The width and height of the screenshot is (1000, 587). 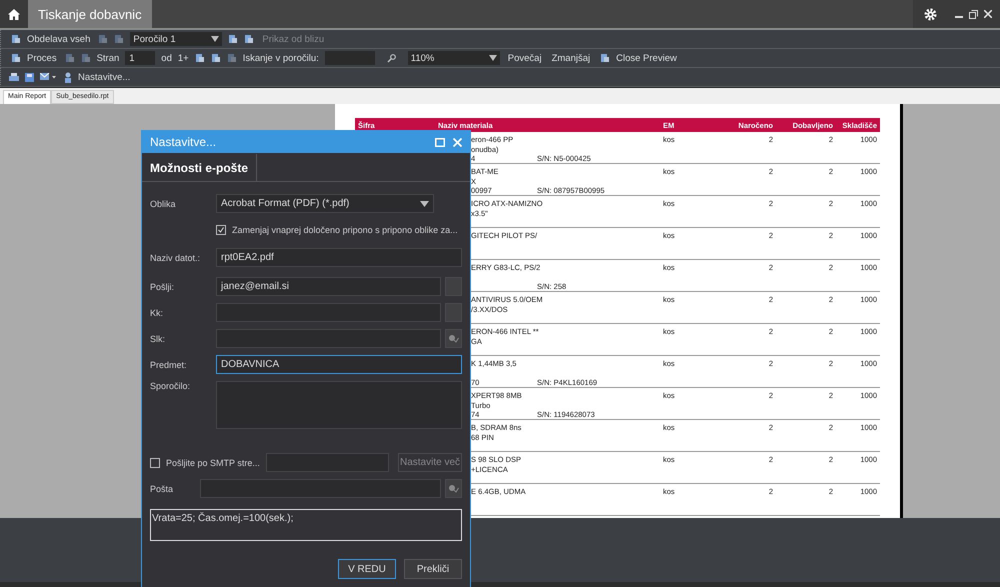 What do you see at coordinates (50, 39) in the screenshot?
I see `toolbar-button: Obdelava vseh` at bounding box center [50, 39].